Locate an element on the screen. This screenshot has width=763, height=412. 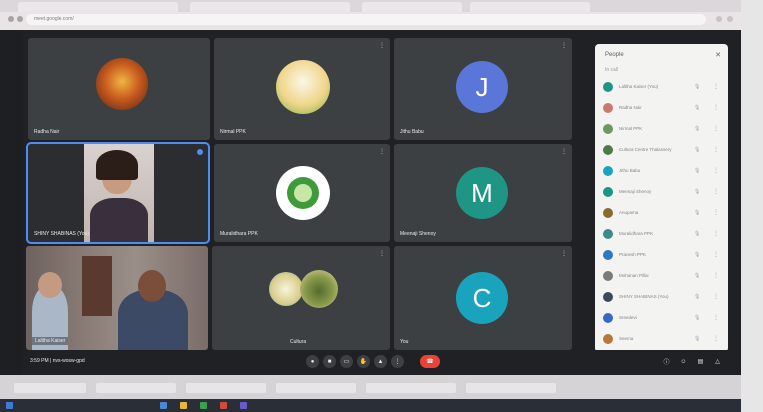
participant-name: Lalitha Kaiser is located at coordinates (50, 341).